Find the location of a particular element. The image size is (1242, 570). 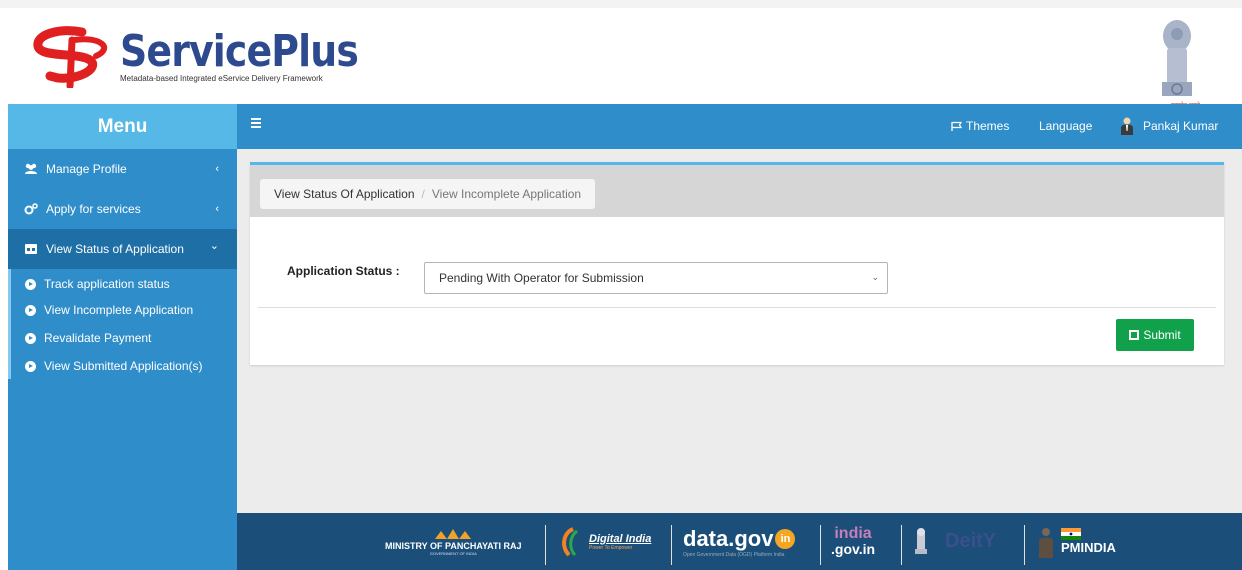

pmindia-logo: PMINDIA is located at coordinates (1076, 541).